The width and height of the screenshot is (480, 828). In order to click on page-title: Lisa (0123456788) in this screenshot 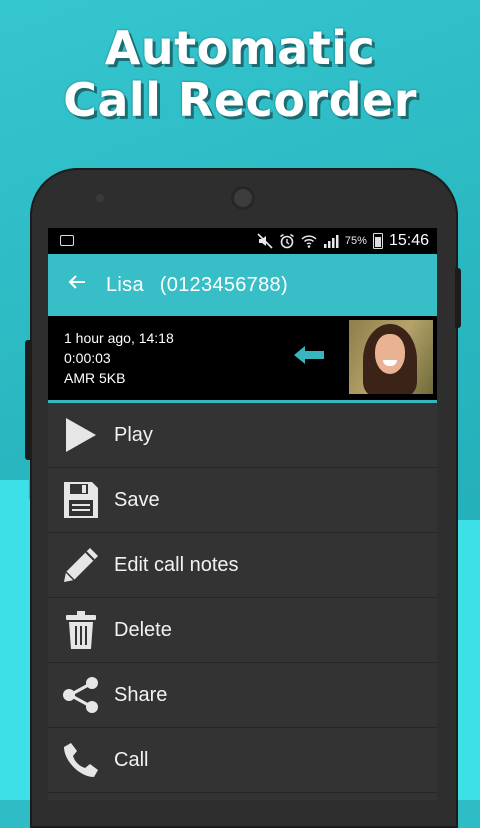, I will do `click(197, 285)`.